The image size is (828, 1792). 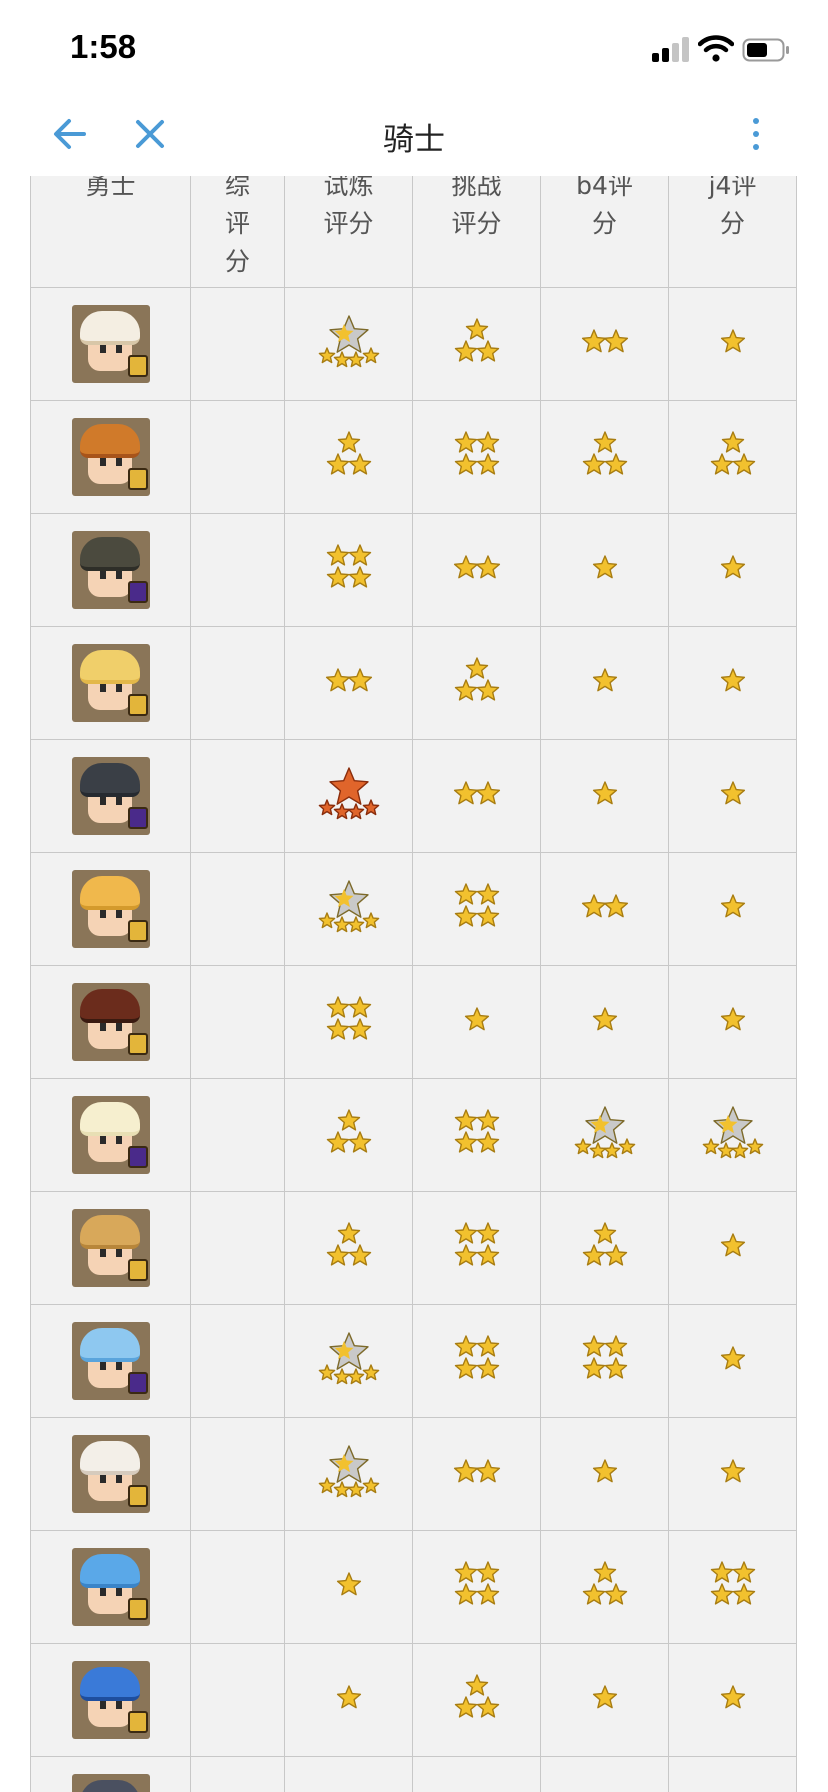 I want to click on hero-9-avatar, so click(x=110, y=1248).